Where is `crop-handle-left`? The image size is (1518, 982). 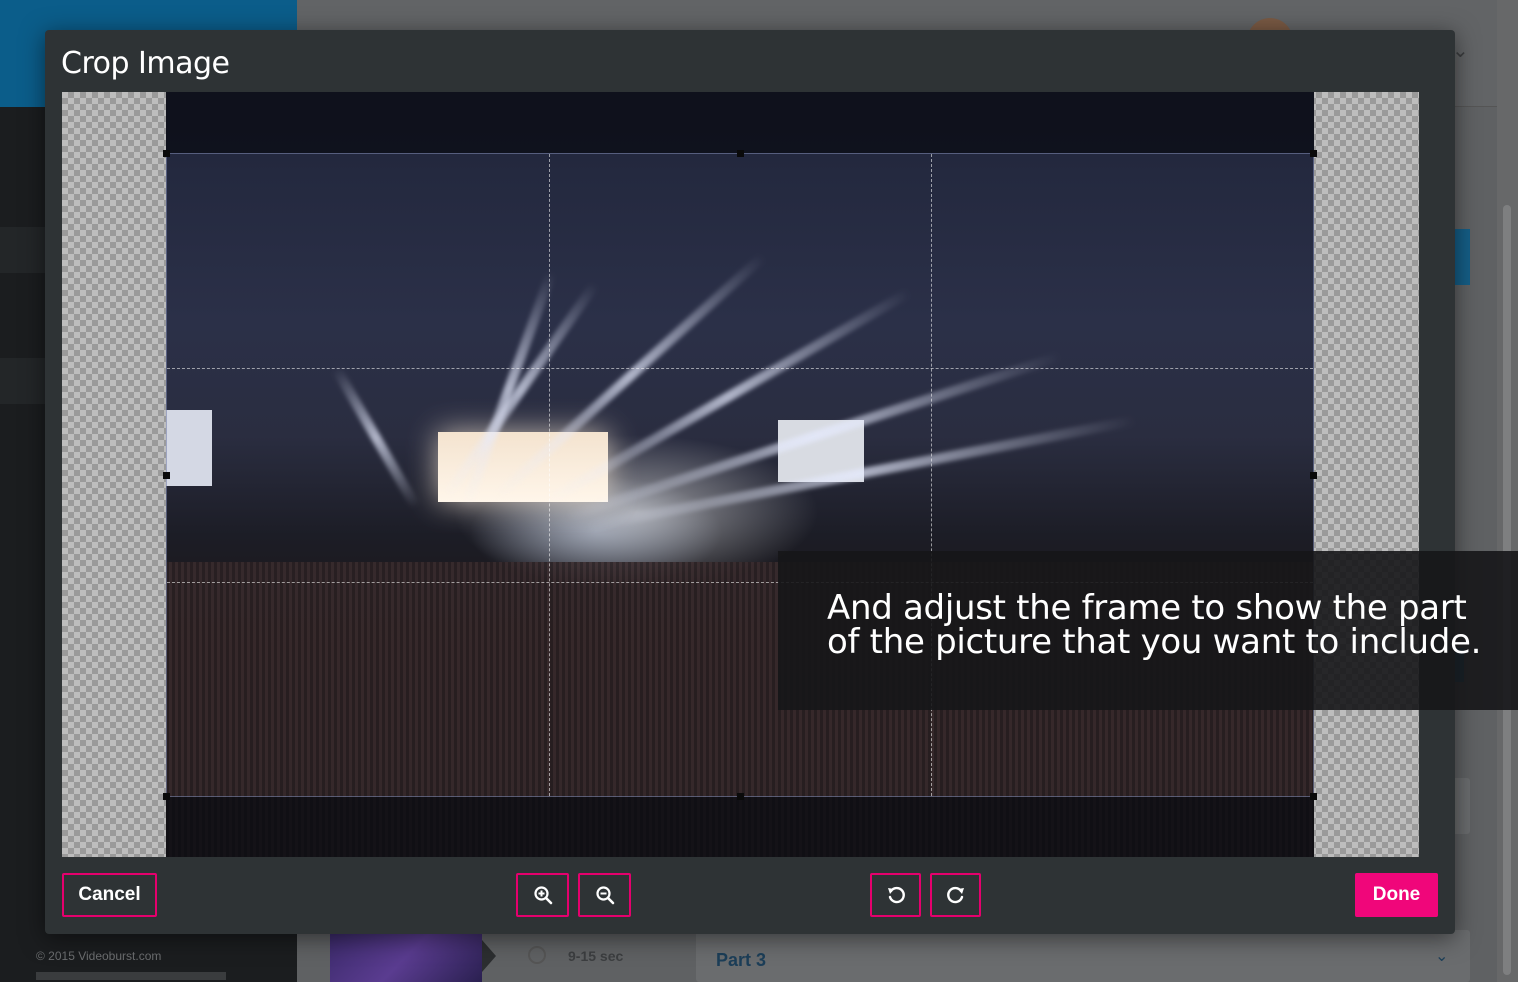
crop-handle-left is located at coordinates (166, 475).